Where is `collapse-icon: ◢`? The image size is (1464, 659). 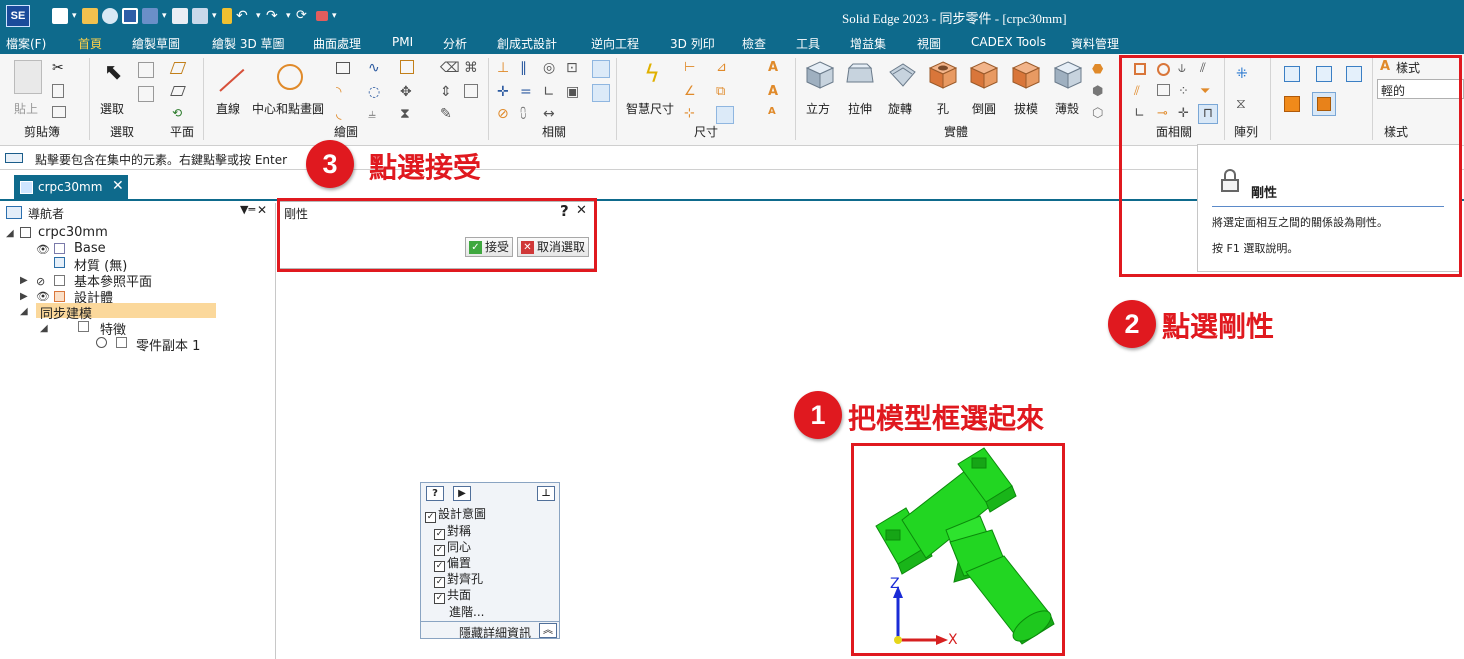 collapse-icon: ◢ is located at coordinates (44, 328).